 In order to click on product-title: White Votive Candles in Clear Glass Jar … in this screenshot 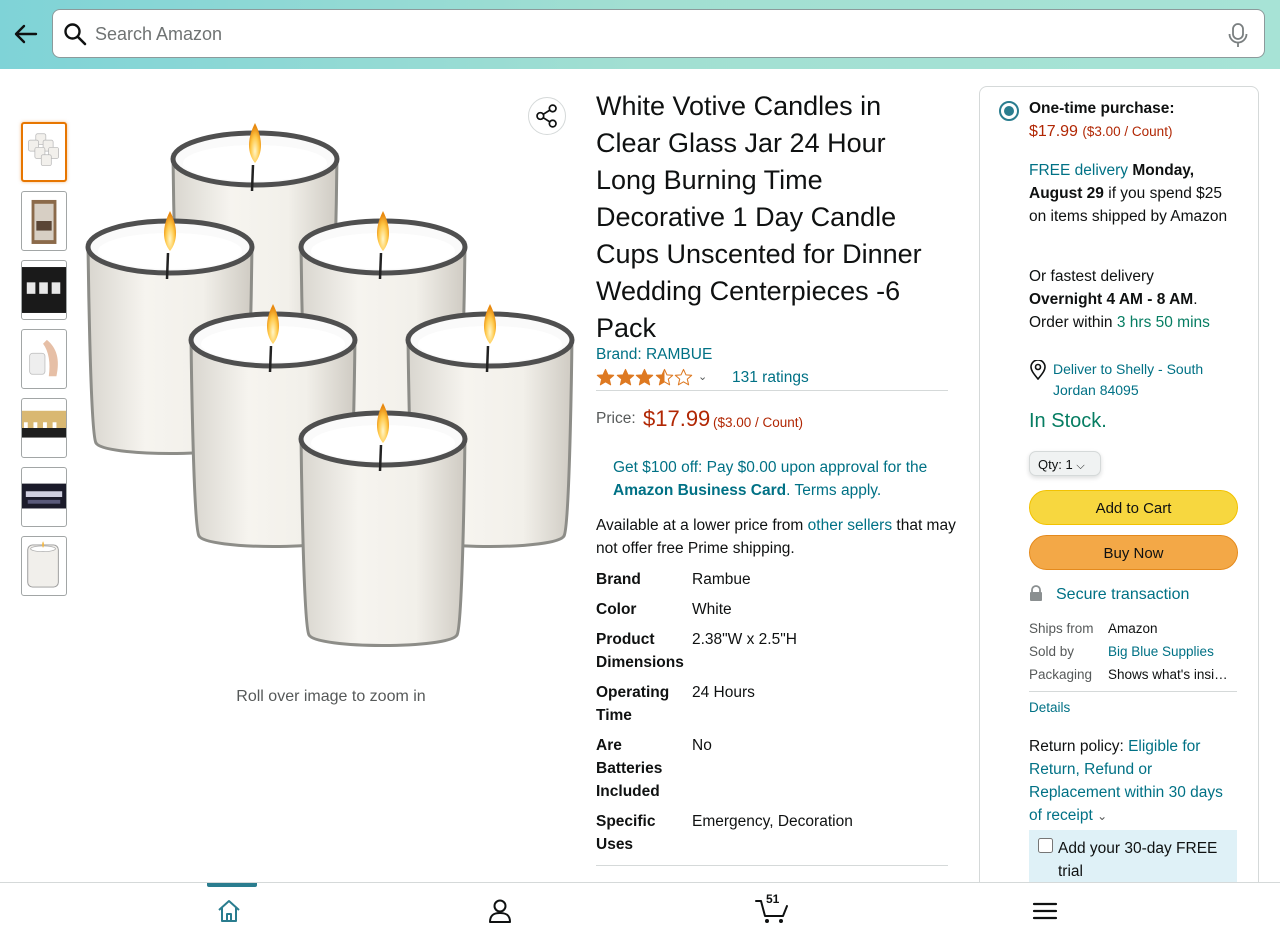, I will do `click(759, 217)`.